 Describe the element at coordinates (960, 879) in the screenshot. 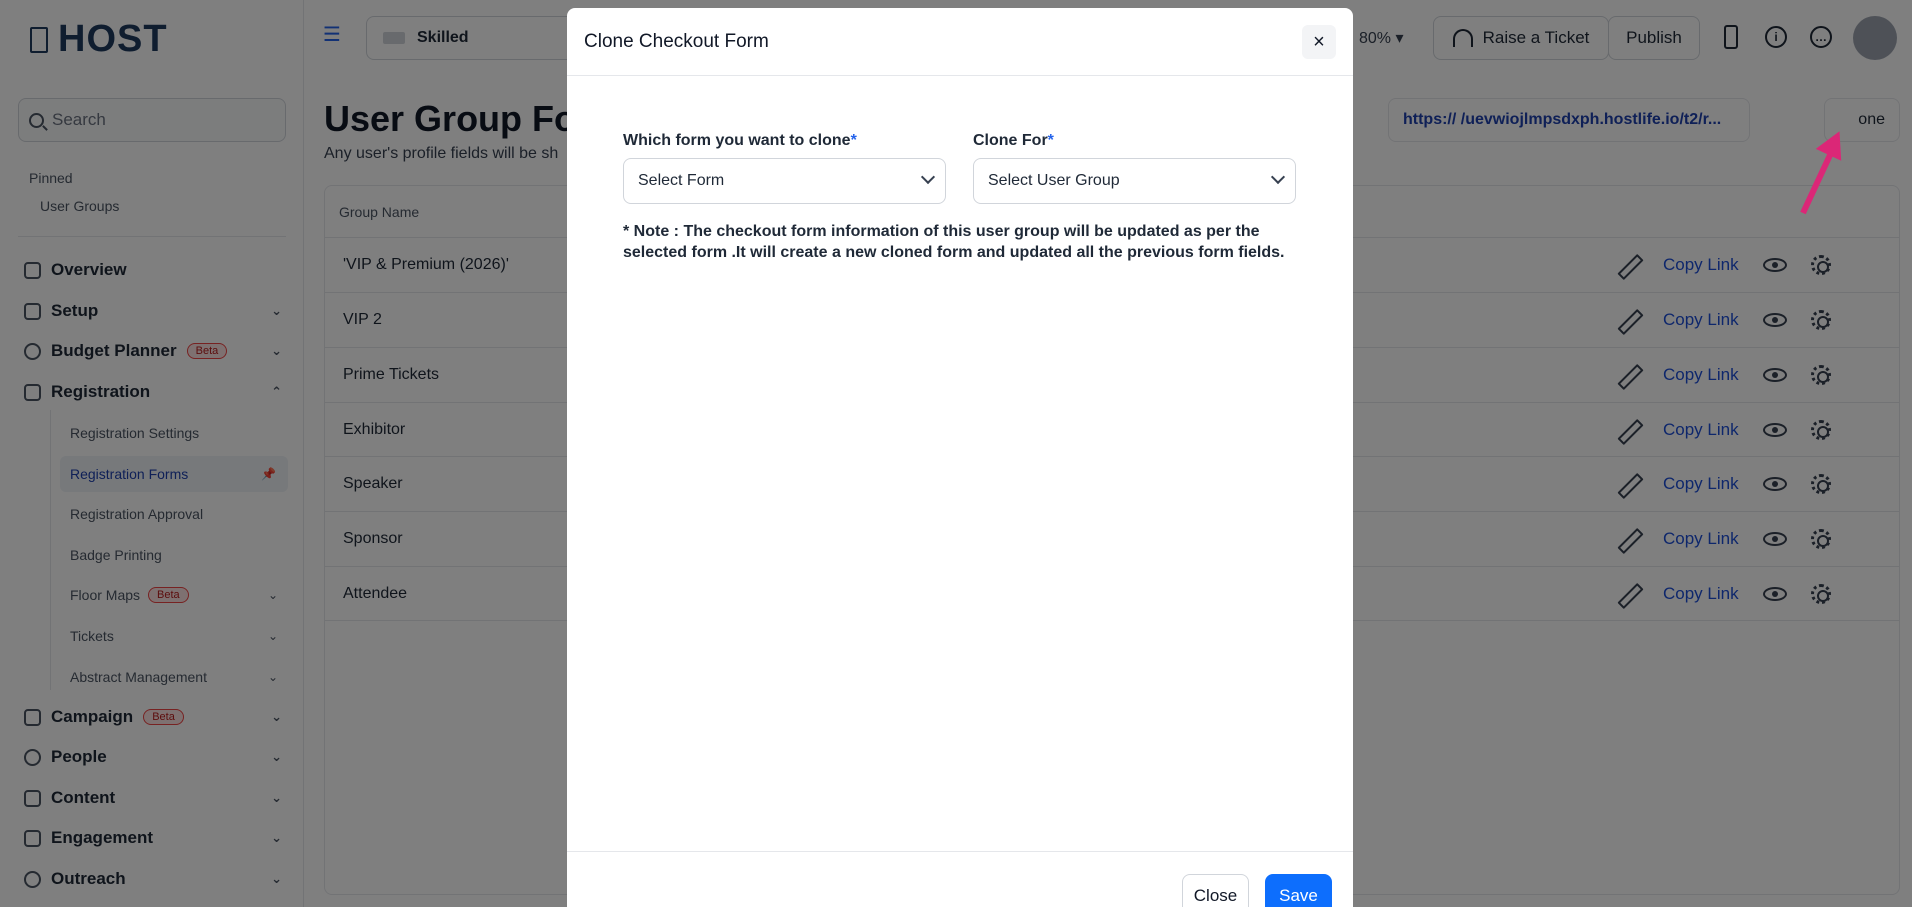

I see `modal-footer: Close Save` at that location.